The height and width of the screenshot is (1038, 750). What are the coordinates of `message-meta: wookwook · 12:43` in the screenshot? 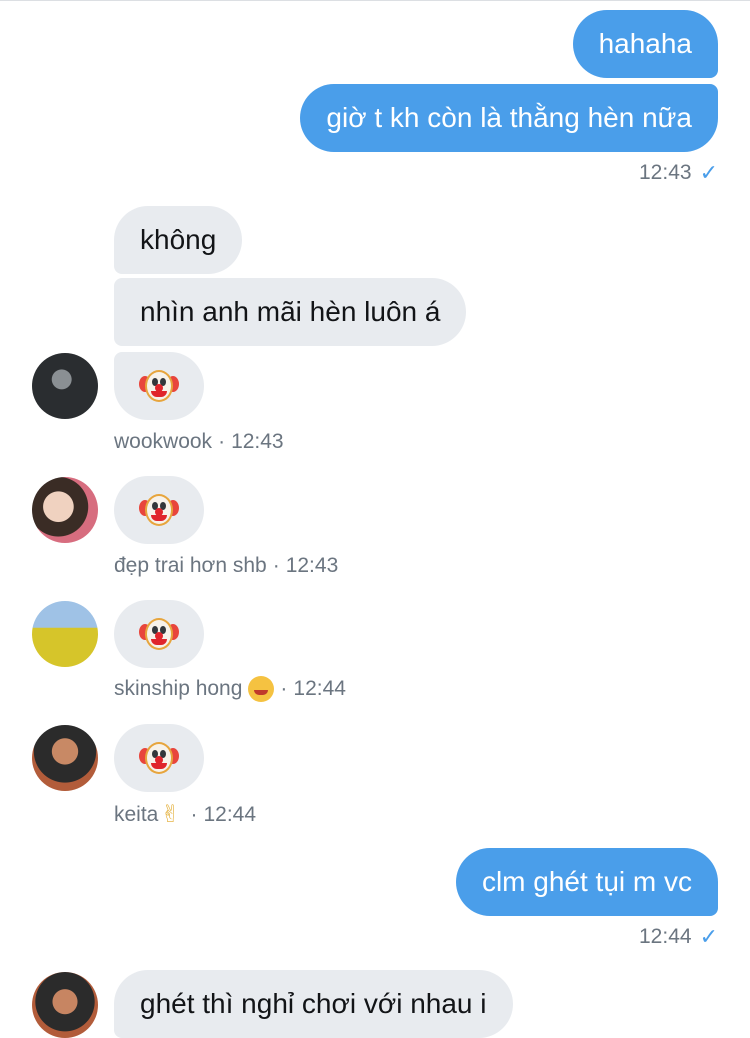 It's located at (199, 442).